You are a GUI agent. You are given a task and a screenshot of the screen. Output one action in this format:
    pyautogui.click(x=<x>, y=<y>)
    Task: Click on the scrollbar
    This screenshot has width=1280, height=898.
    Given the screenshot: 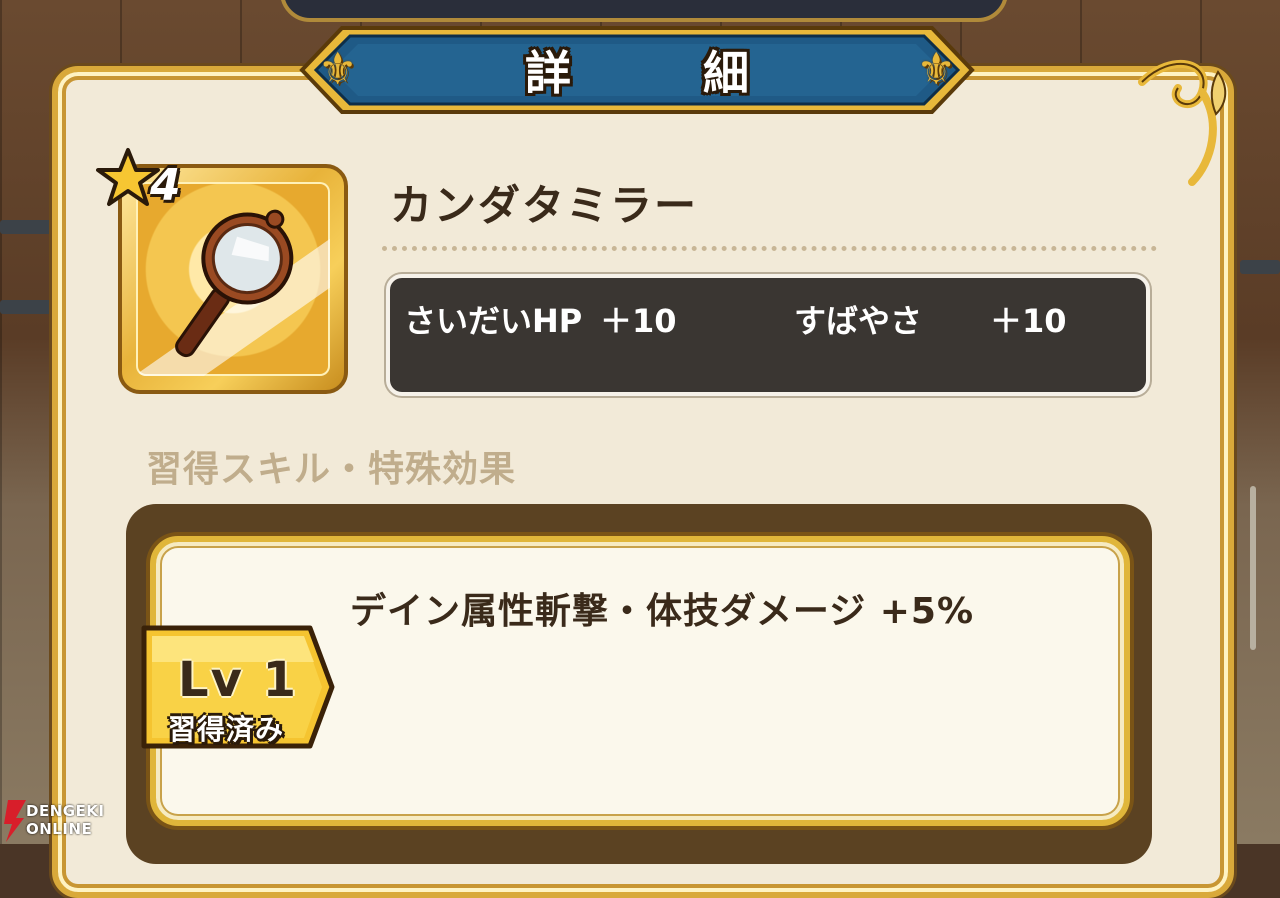 What is the action you would take?
    pyautogui.click(x=1253, y=568)
    